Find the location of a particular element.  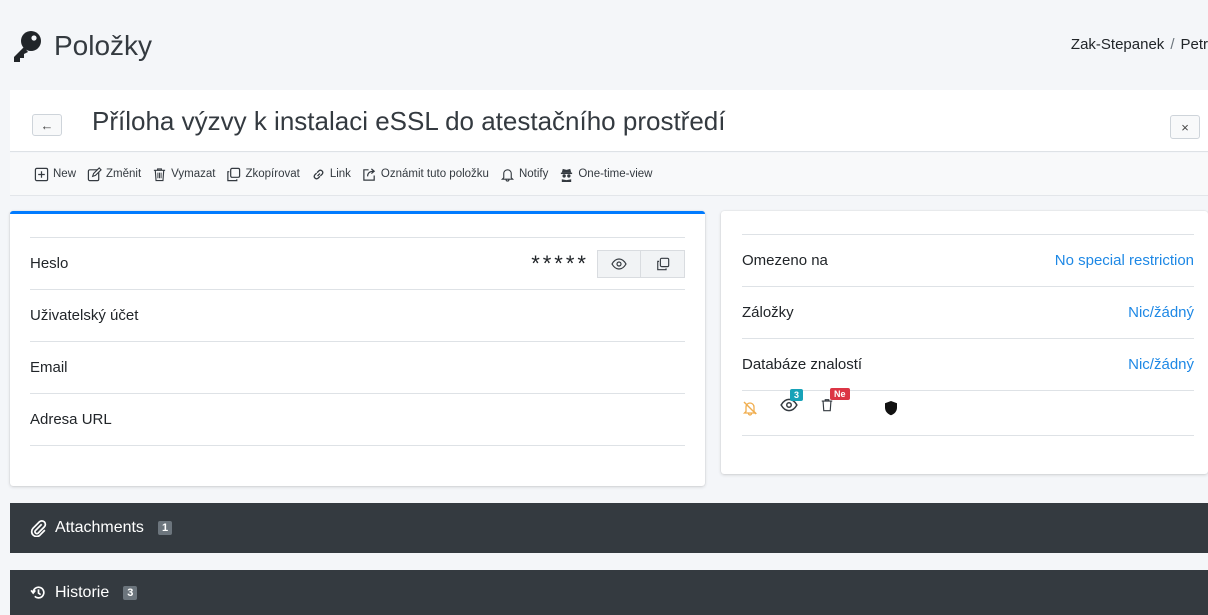

new-button: New is located at coordinates (55, 174).